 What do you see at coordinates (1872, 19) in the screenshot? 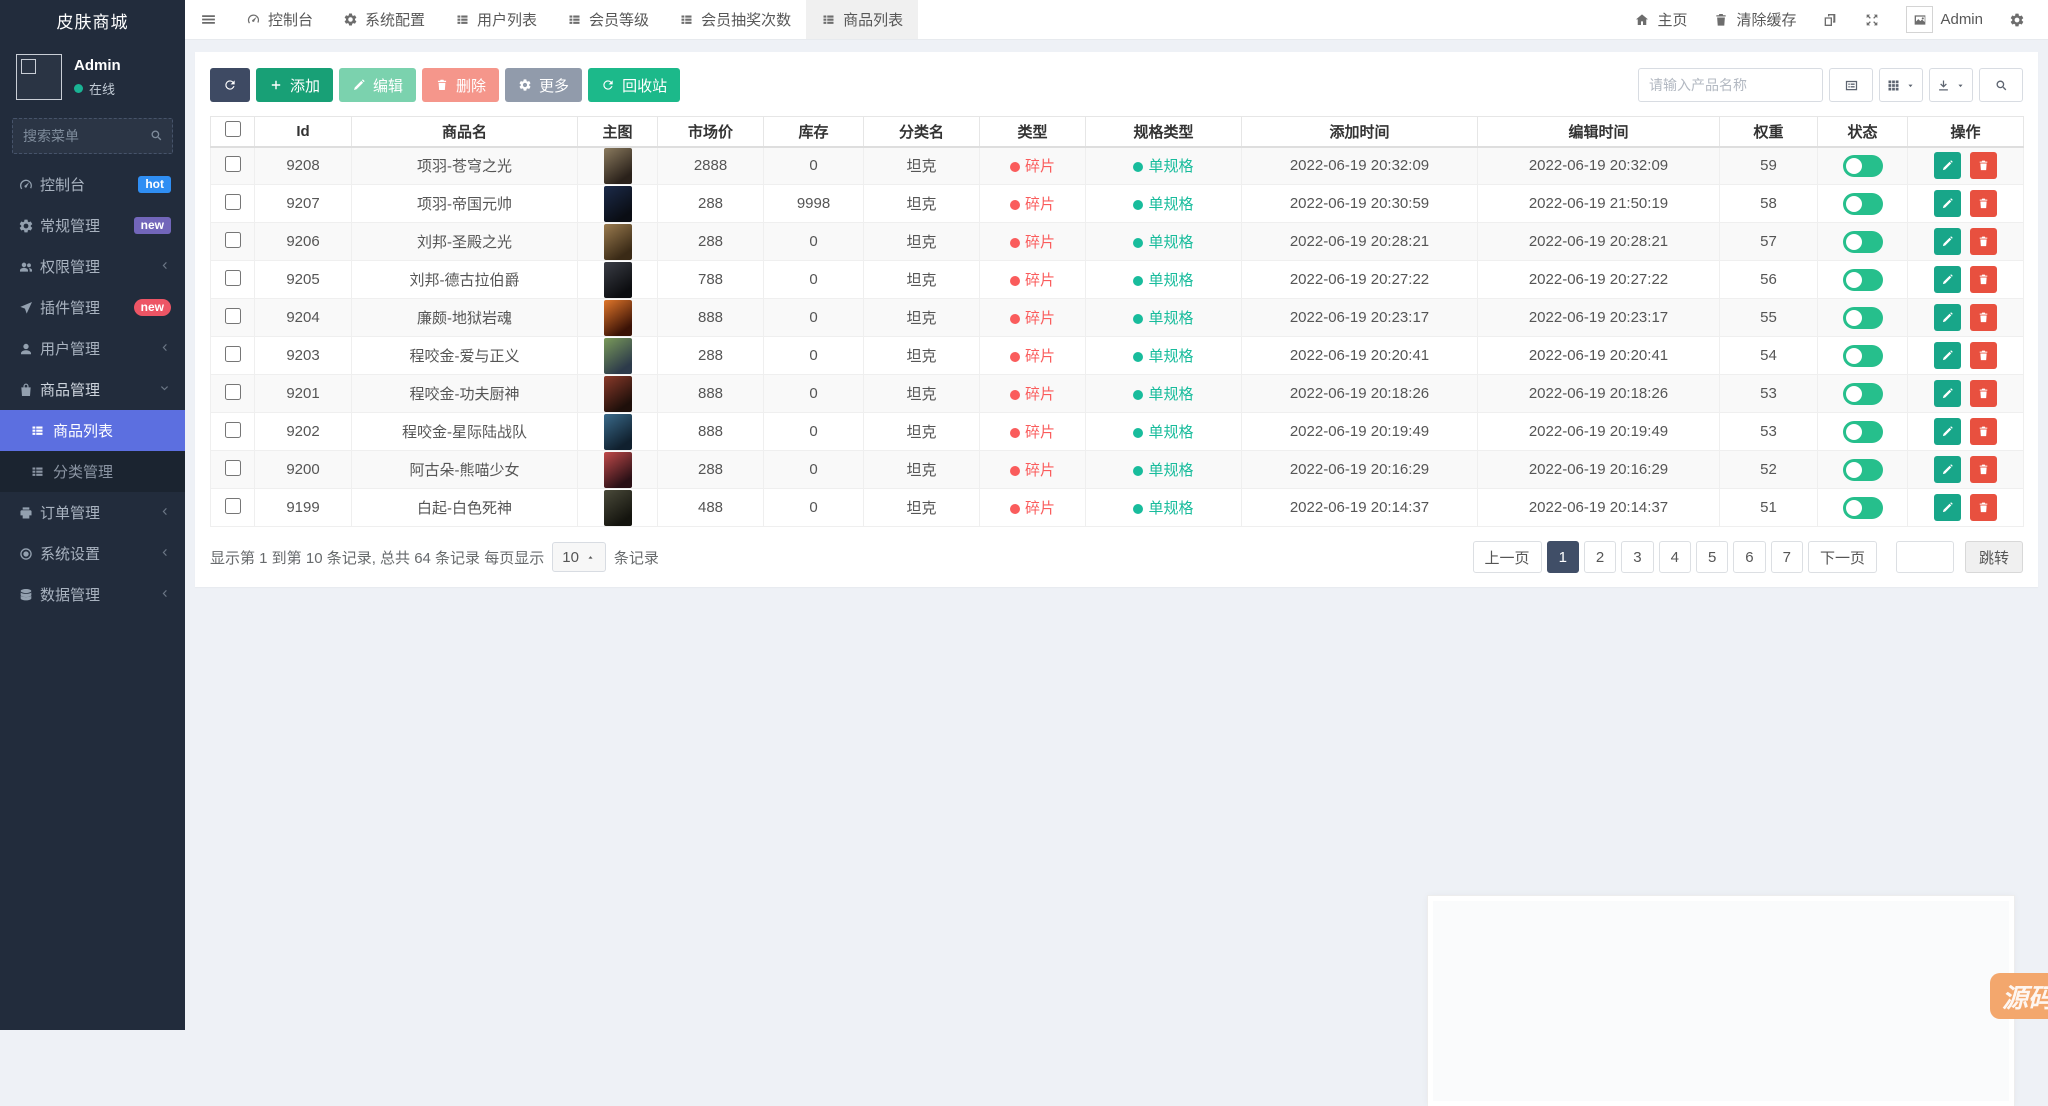
I see `fullscreen-button` at bounding box center [1872, 19].